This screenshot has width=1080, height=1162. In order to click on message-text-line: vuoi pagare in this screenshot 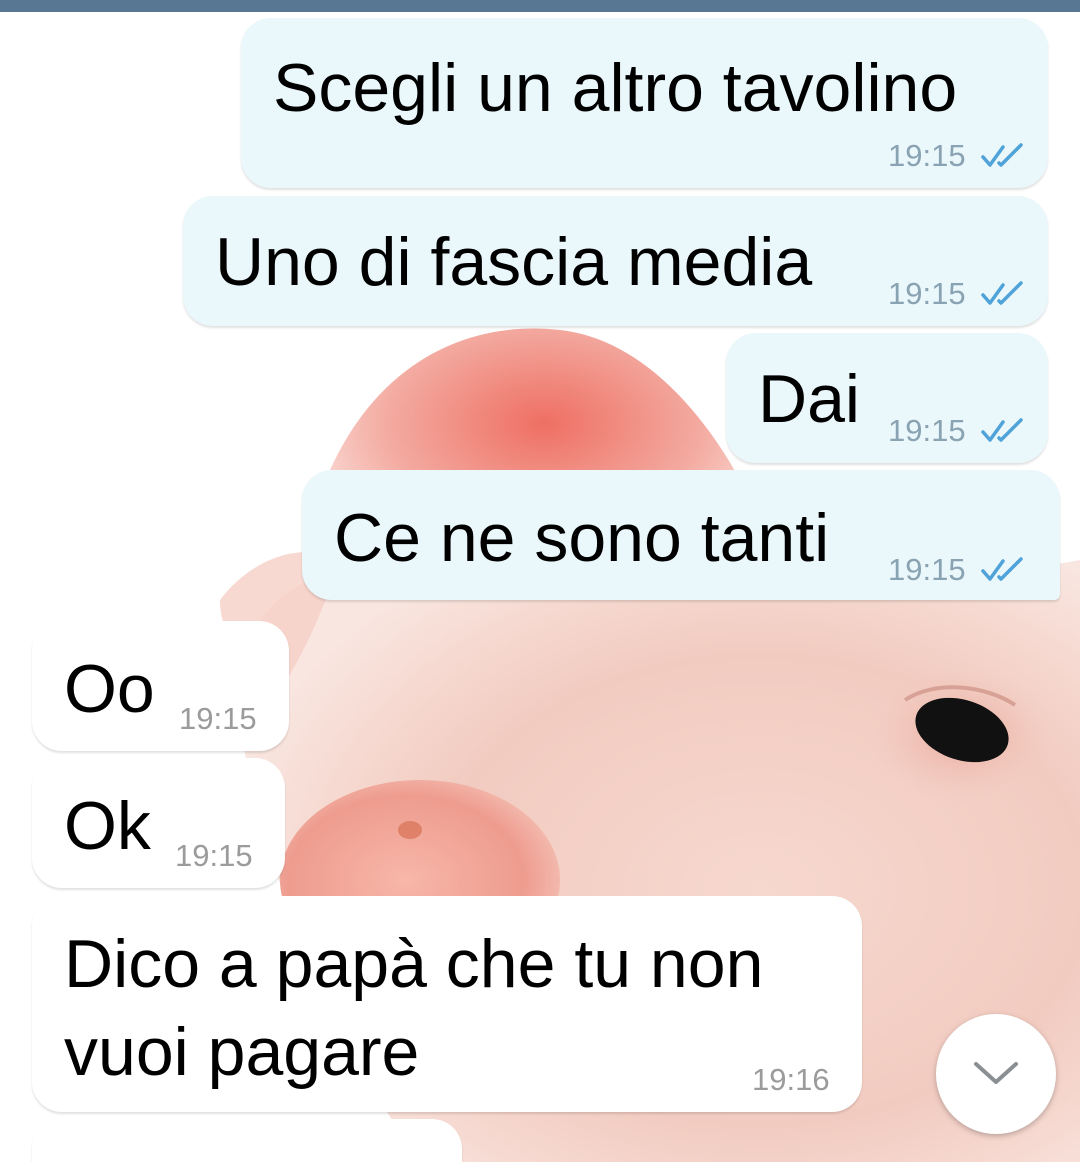, I will do `click(242, 1052)`.